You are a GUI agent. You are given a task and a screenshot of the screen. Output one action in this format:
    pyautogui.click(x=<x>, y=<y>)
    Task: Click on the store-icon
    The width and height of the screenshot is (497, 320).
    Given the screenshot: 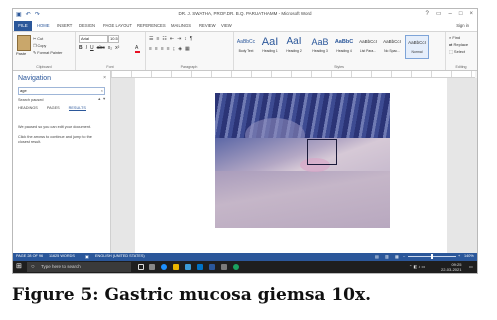 What is the action you would take?
    pyautogui.click(x=188, y=267)
    